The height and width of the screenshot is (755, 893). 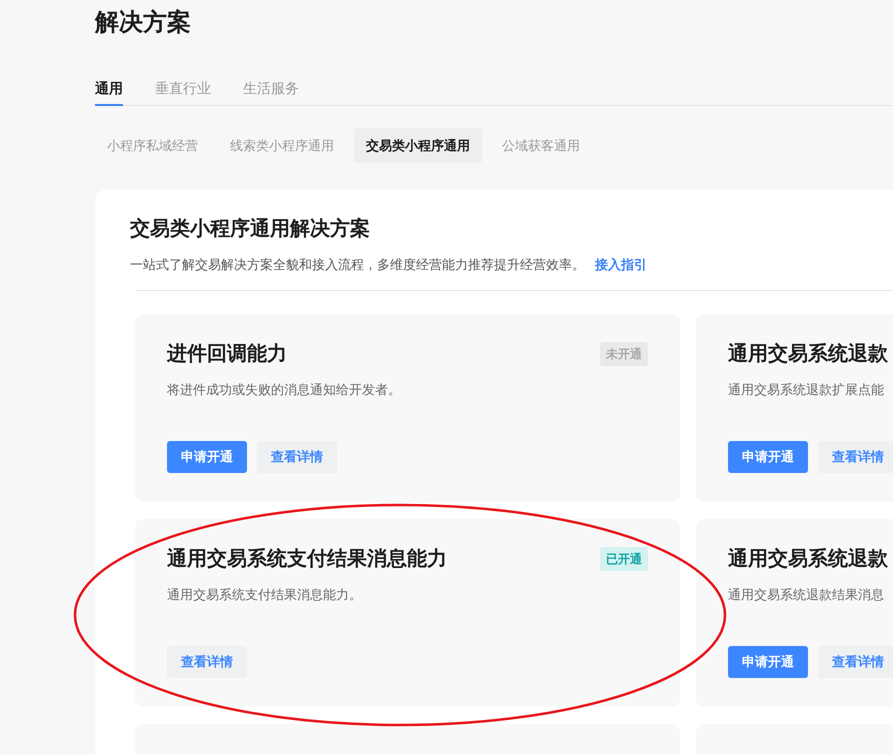 I want to click on card-description: 通用交易系统退款结果消息, so click(x=806, y=595).